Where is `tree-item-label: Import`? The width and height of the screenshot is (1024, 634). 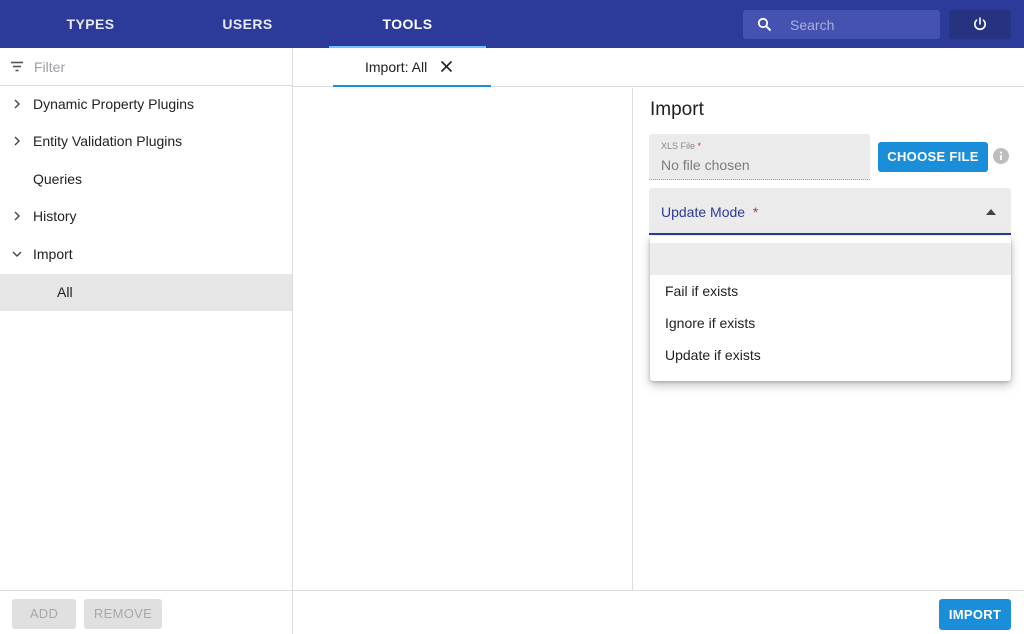
tree-item-label: Import is located at coordinates (53, 254).